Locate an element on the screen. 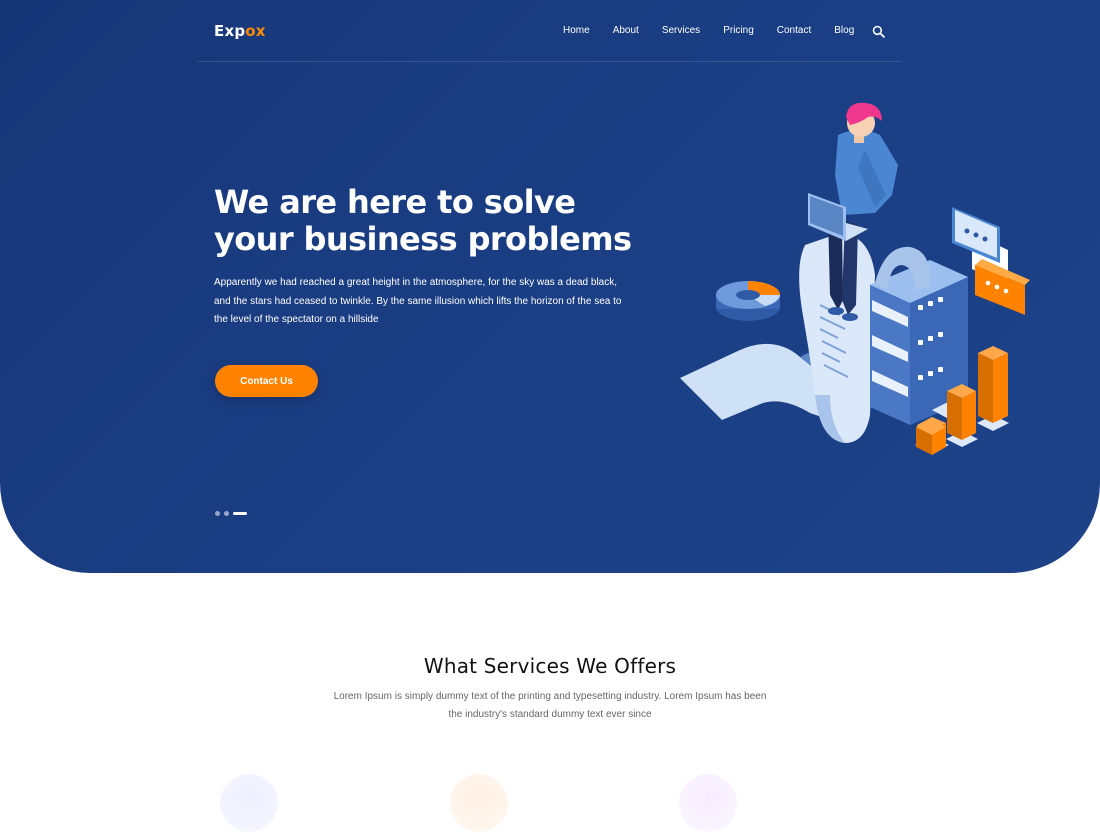  nav-blog: Blog is located at coordinates (844, 31).